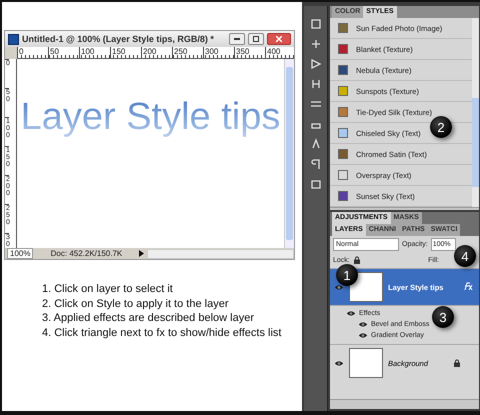 This screenshot has width=480, height=415. I want to click on ruler-label: 300, so click(218, 52).